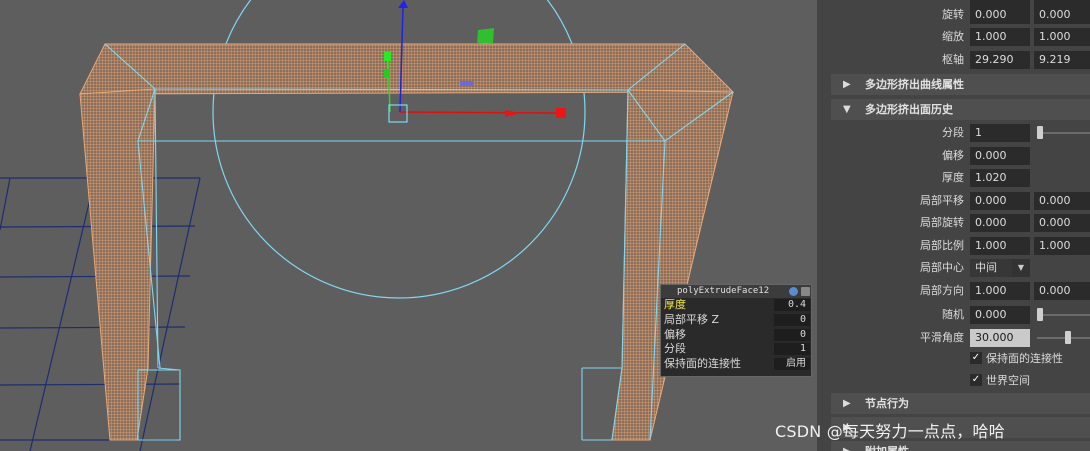  What do you see at coordinates (1063, 133) in the screenshot?
I see `divisions-slider` at bounding box center [1063, 133].